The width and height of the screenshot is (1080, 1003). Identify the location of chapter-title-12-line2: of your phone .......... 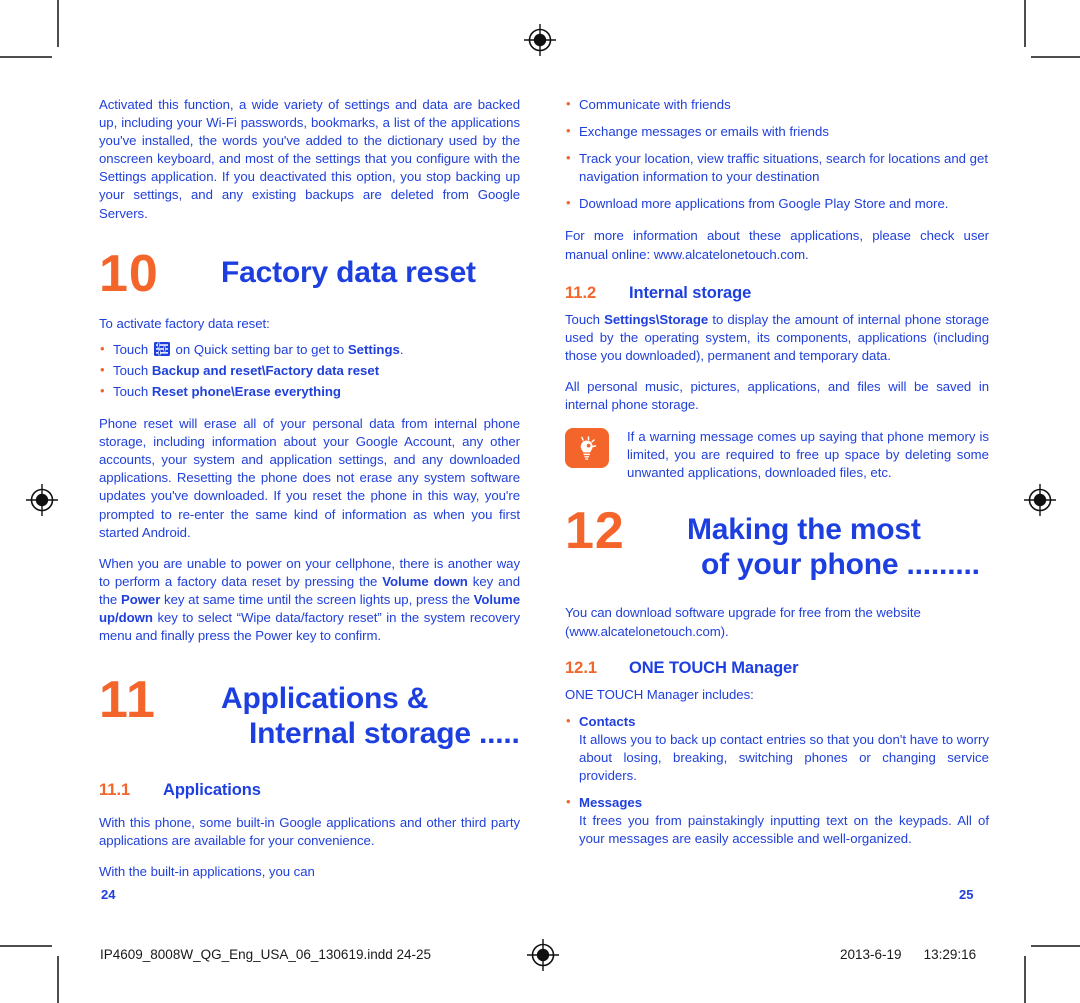
(840, 565).